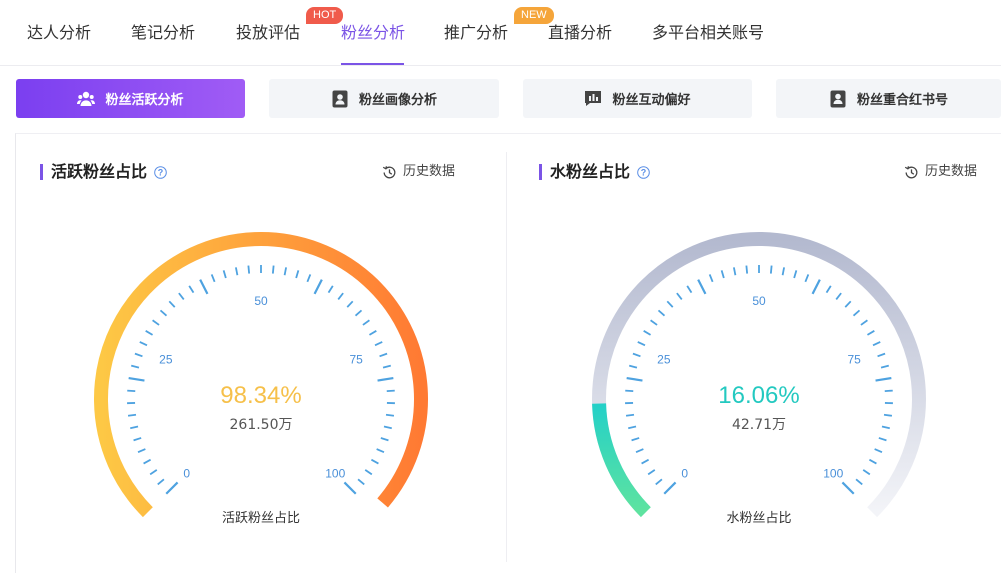  What do you see at coordinates (708, 33) in the screenshot?
I see `tab-related-accounts: 多平台相关账号` at bounding box center [708, 33].